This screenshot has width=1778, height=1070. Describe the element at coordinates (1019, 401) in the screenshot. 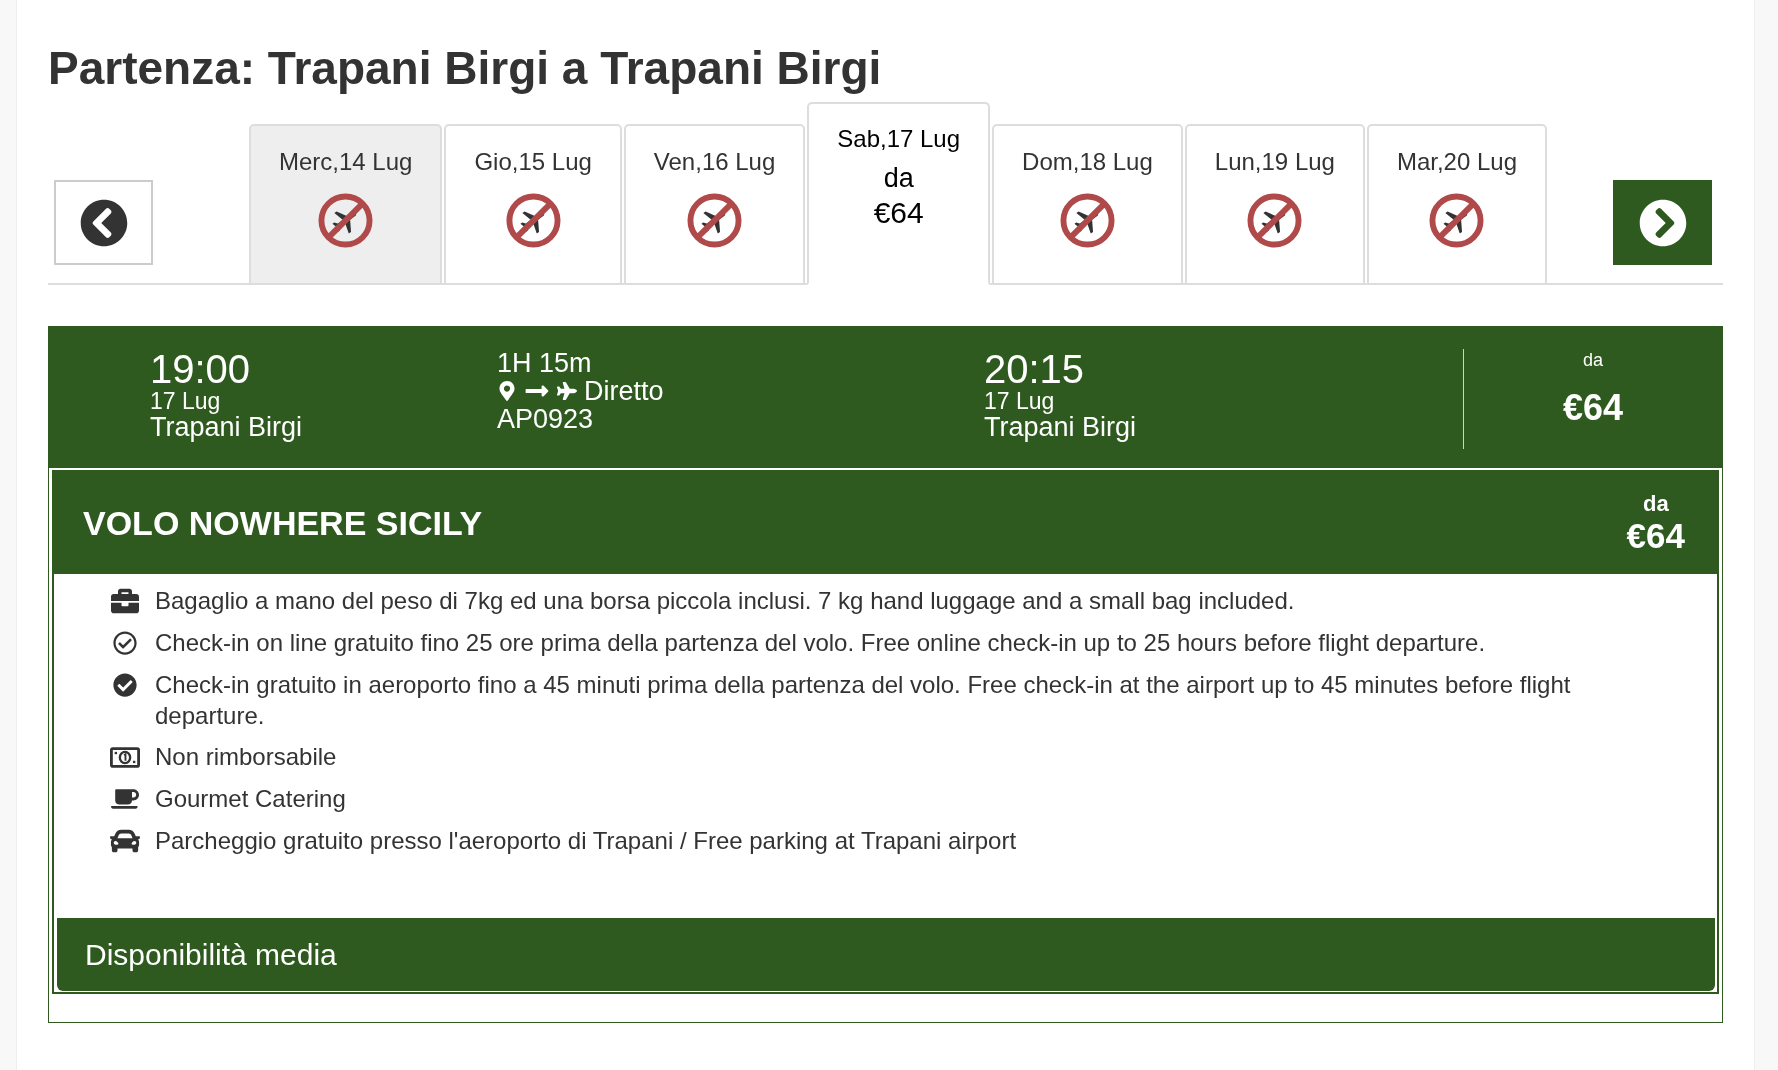

I see `arrival-date: 17 Lug` at that location.